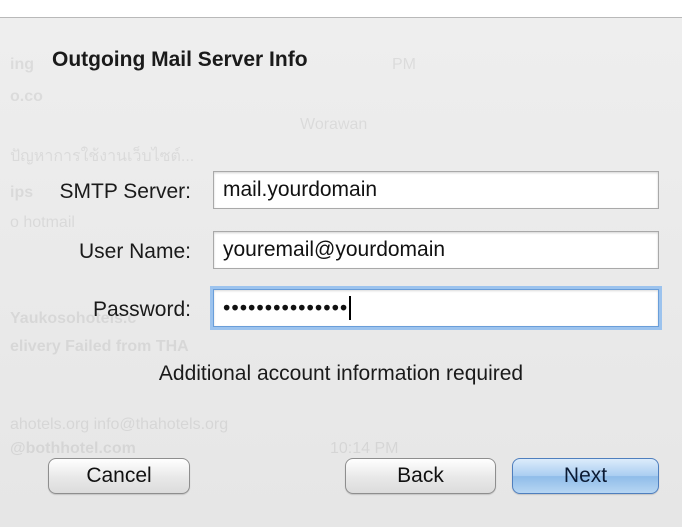 This screenshot has width=682, height=527. What do you see at coordinates (585, 476) in the screenshot?
I see `next-button: Next` at bounding box center [585, 476].